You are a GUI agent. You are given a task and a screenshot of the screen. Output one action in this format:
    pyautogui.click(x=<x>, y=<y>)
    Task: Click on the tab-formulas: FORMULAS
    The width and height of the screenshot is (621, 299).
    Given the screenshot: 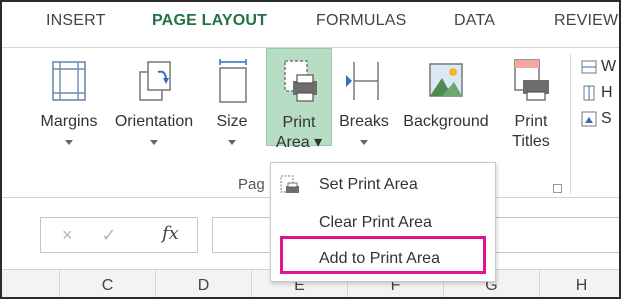 What is the action you would take?
    pyautogui.click(x=361, y=21)
    